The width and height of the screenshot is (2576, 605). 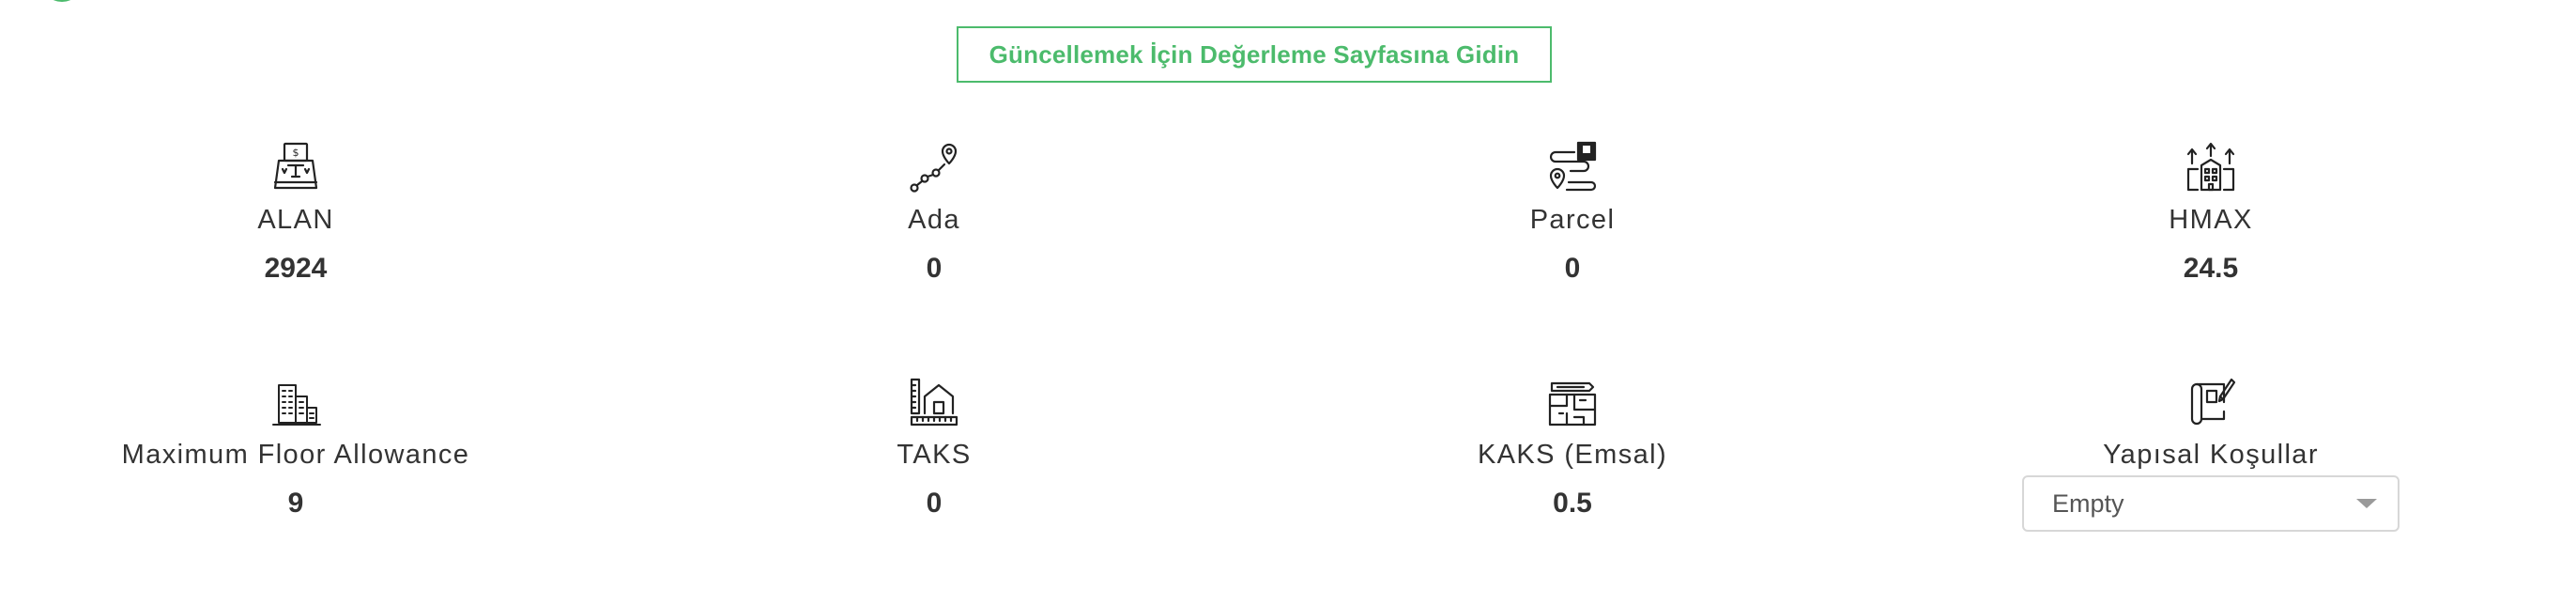 I want to click on map-route-icon, so click(x=1572, y=167).